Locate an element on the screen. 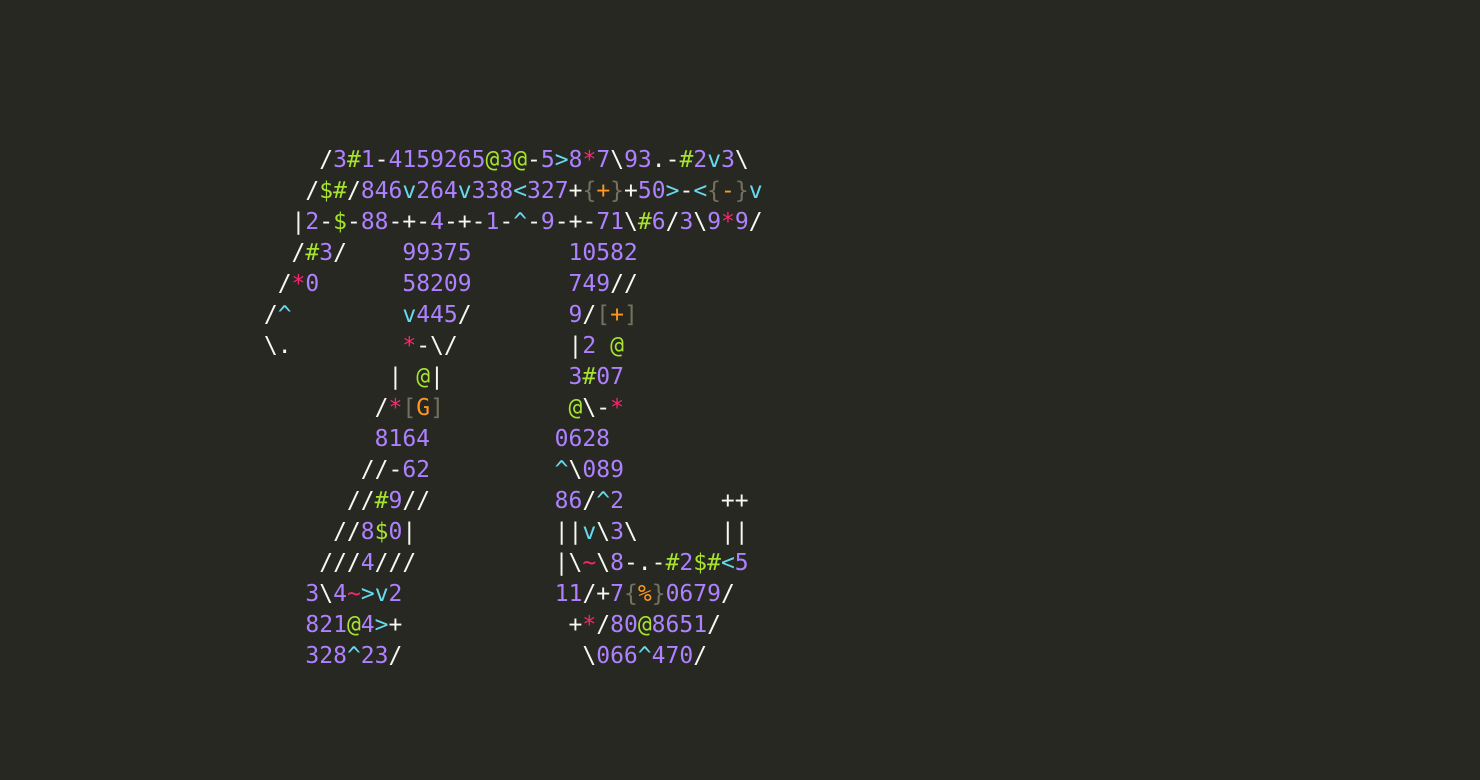  art-segment: 445 is located at coordinates (437, 315).